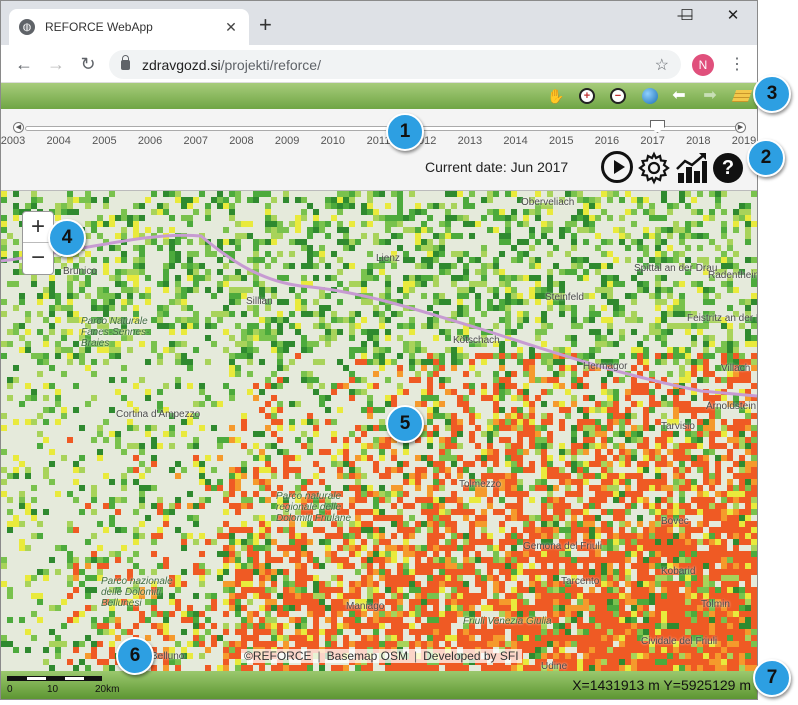  Describe the element at coordinates (181, 64) in the screenshot. I see `url-host: zdravgozd.si` at that location.